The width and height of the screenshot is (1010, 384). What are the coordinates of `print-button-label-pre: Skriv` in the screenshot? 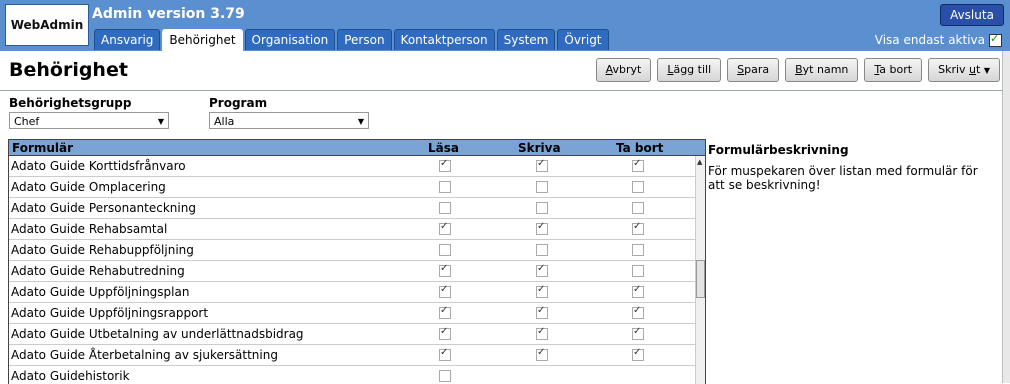 It's located at (954, 69).